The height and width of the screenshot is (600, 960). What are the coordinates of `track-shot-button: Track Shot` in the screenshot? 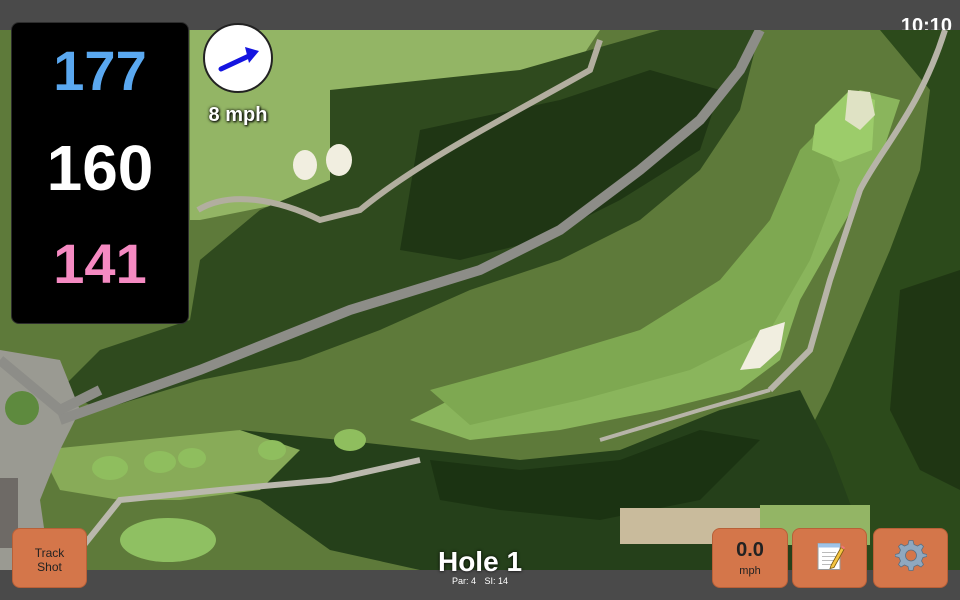 It's located at (49, 558).